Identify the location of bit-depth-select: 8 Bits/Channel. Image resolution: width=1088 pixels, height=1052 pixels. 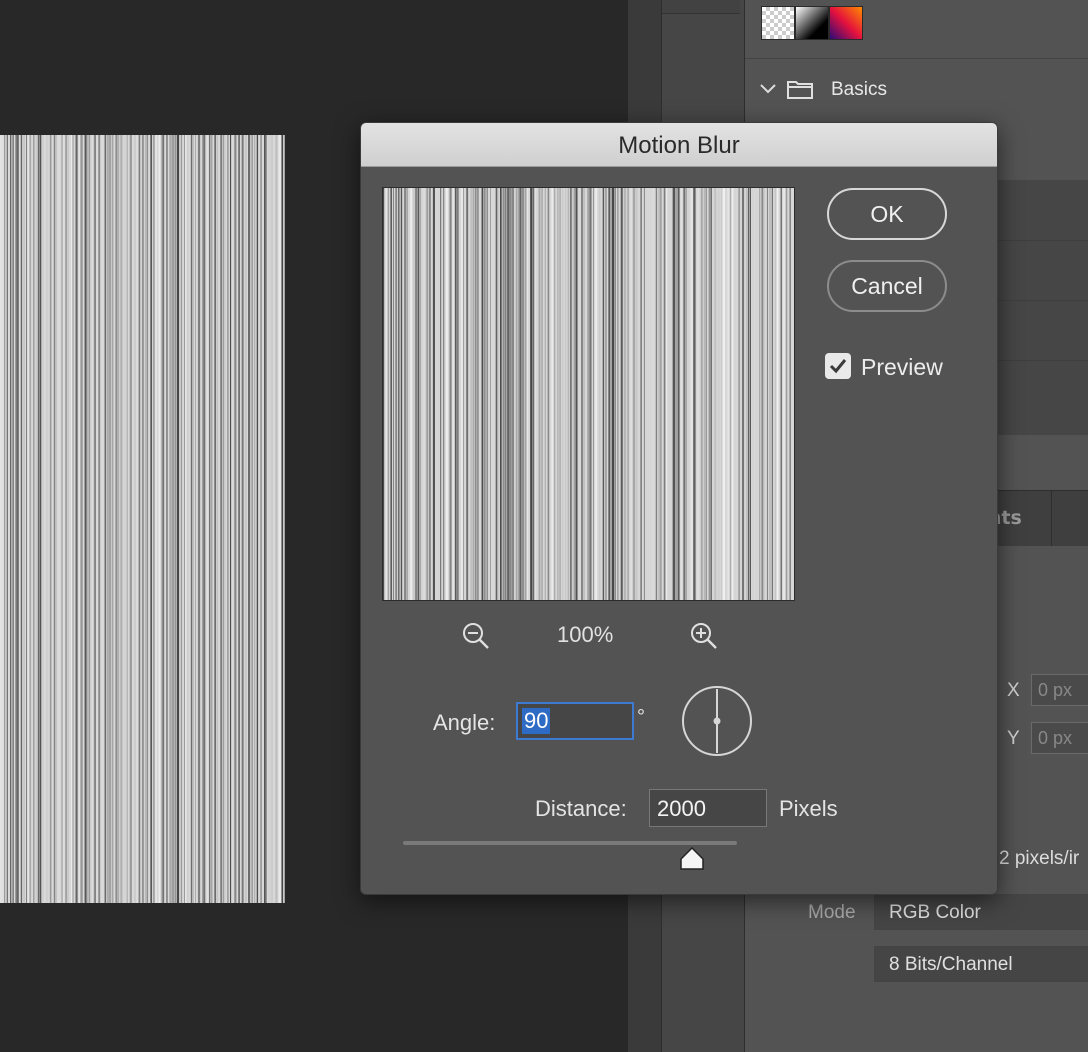
(981, 964).